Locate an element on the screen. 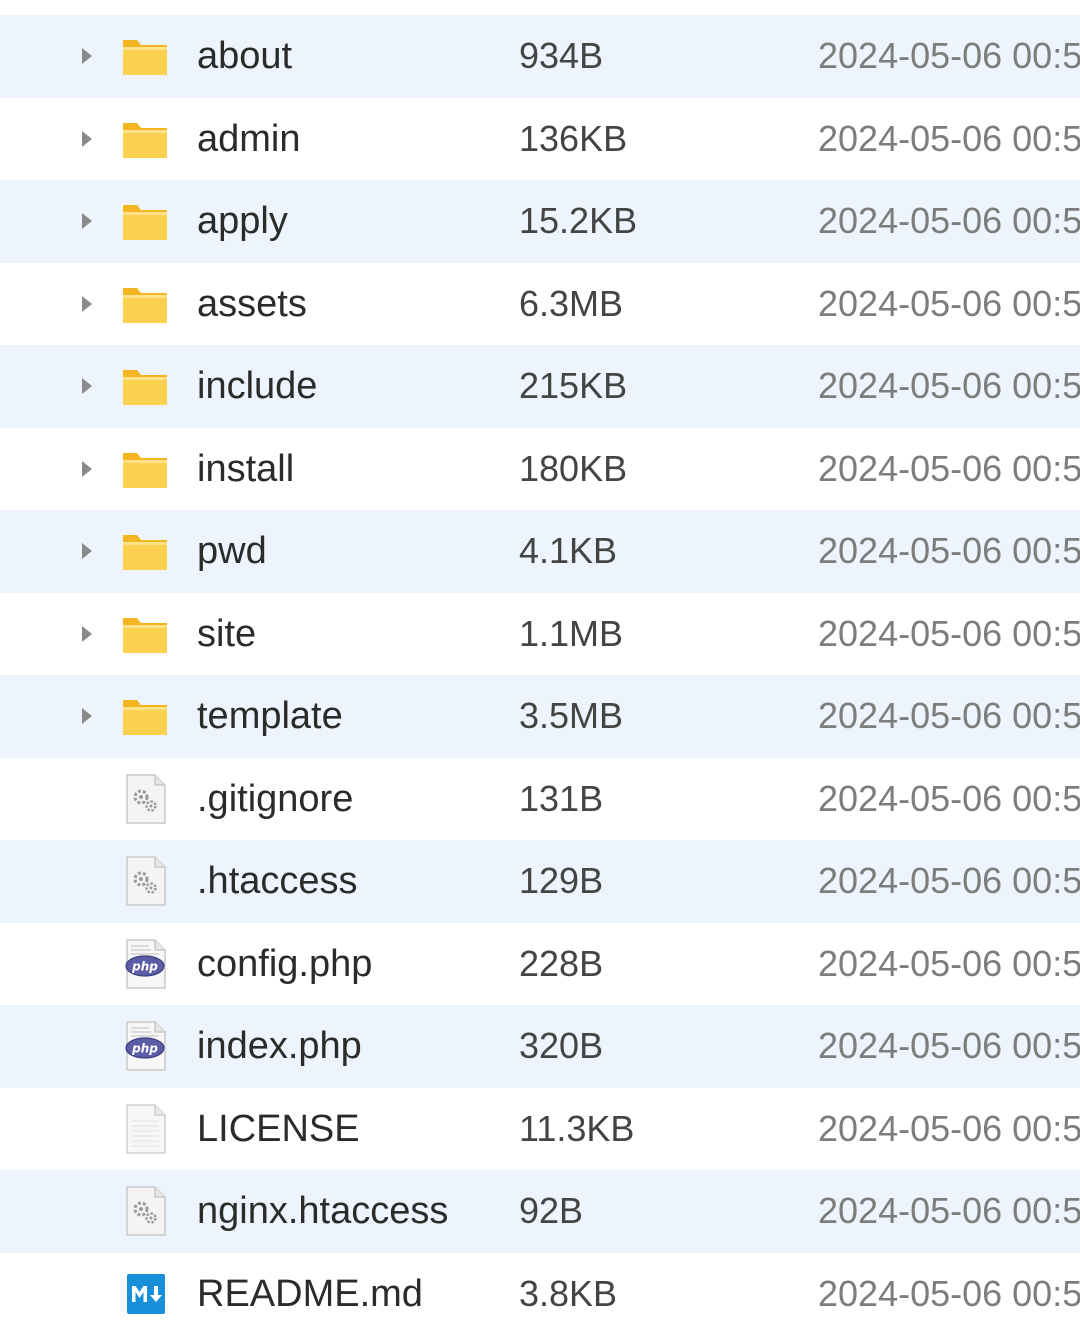  file-name: LICENSE is located at coordinates (278, 1129).